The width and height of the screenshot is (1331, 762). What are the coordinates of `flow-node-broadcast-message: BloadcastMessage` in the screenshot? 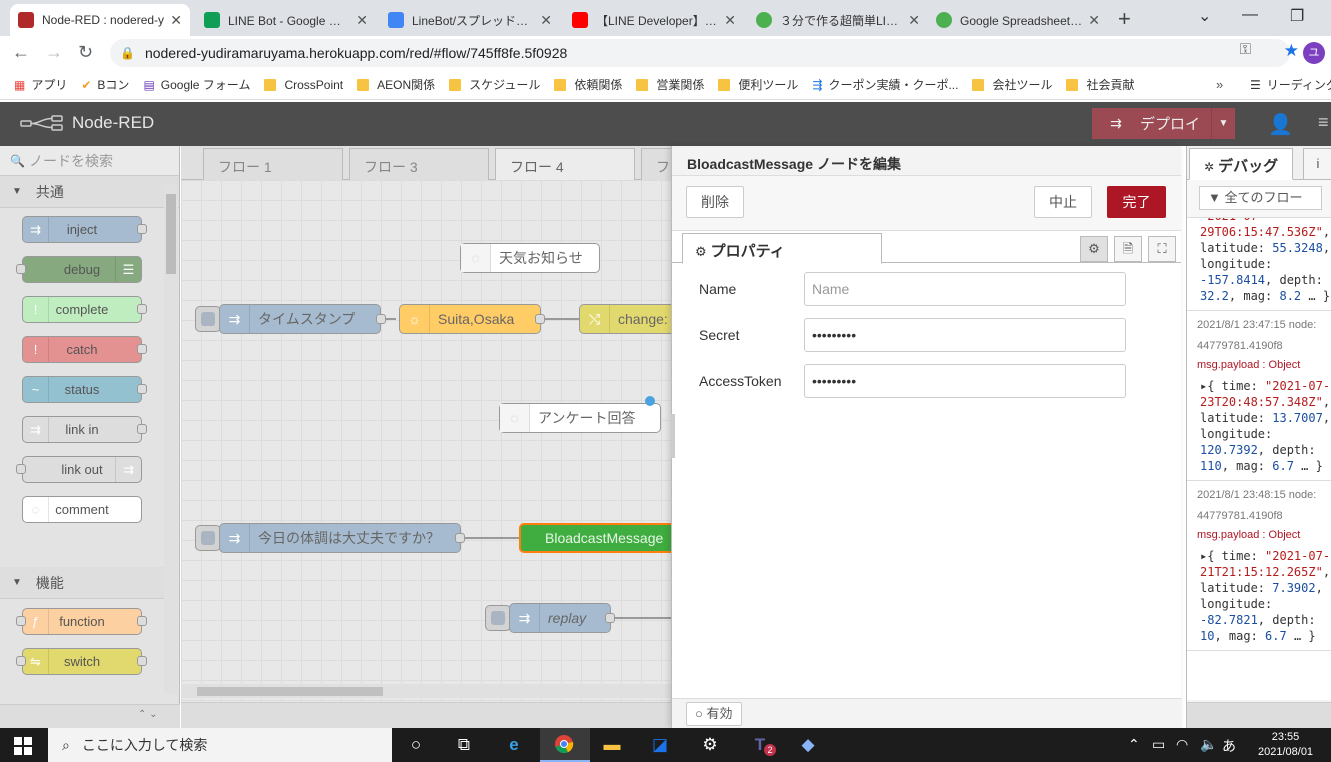 It's located at (600, 538).